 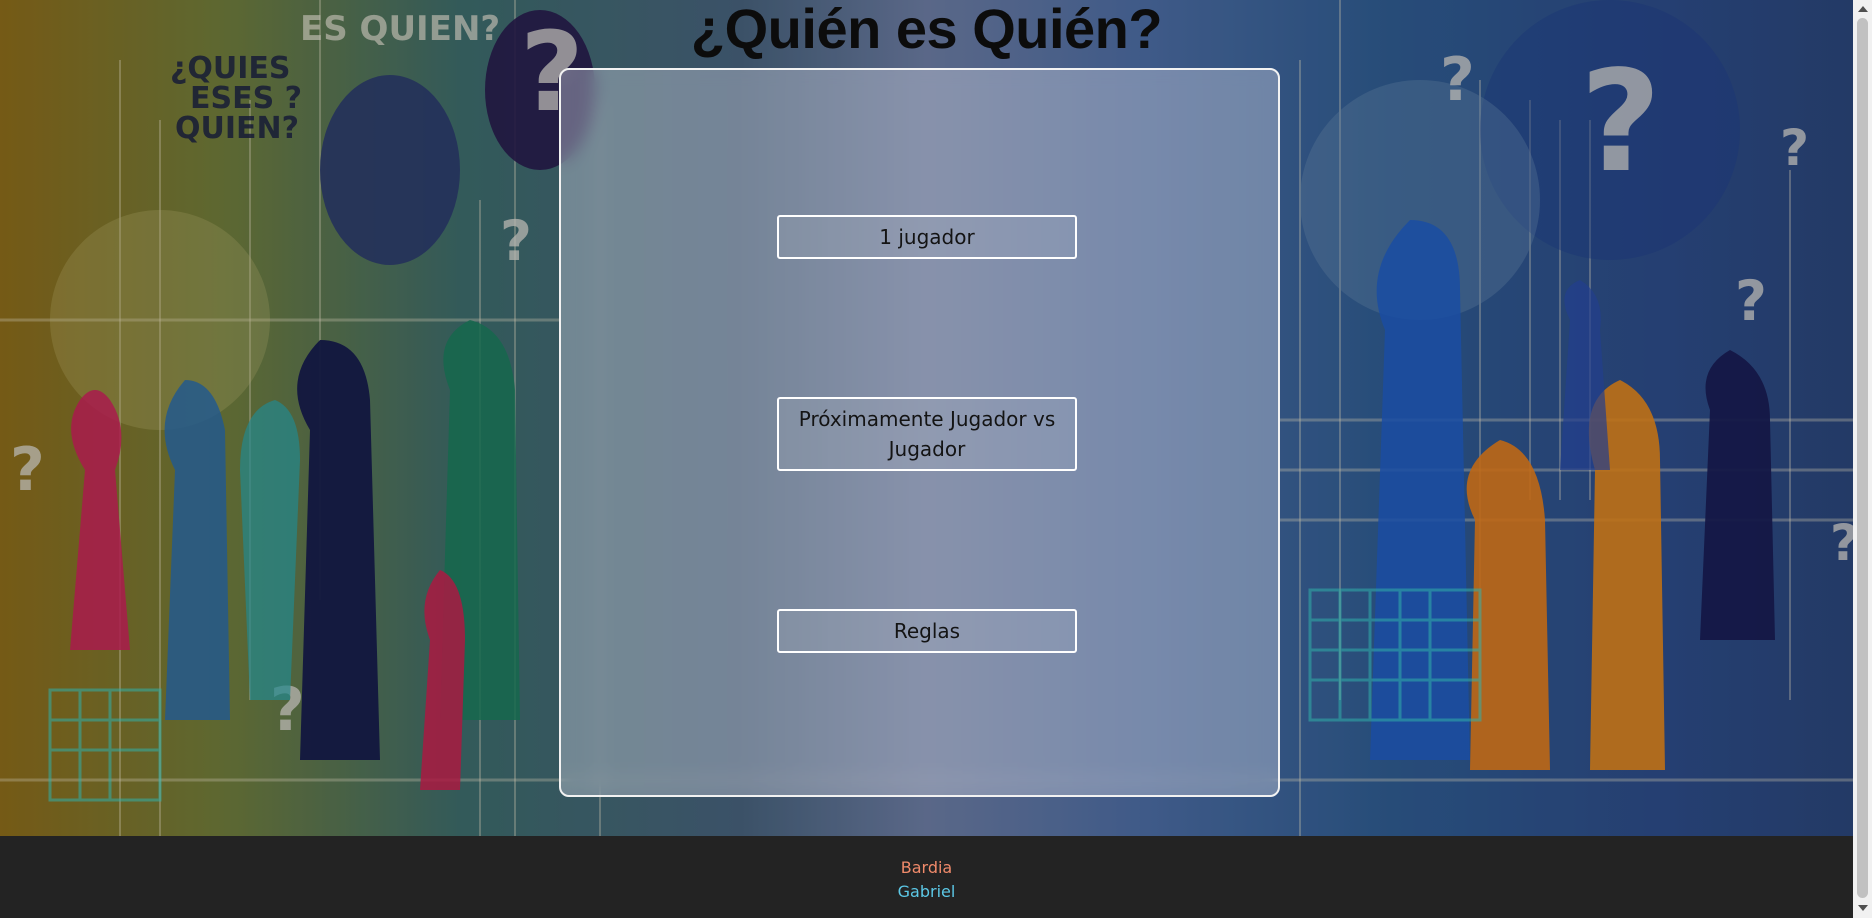 What do you see at coordinates (927, 237) in the screenshot?
I see `single-player-button: 1 jugador` at bounding box center [927, 237].